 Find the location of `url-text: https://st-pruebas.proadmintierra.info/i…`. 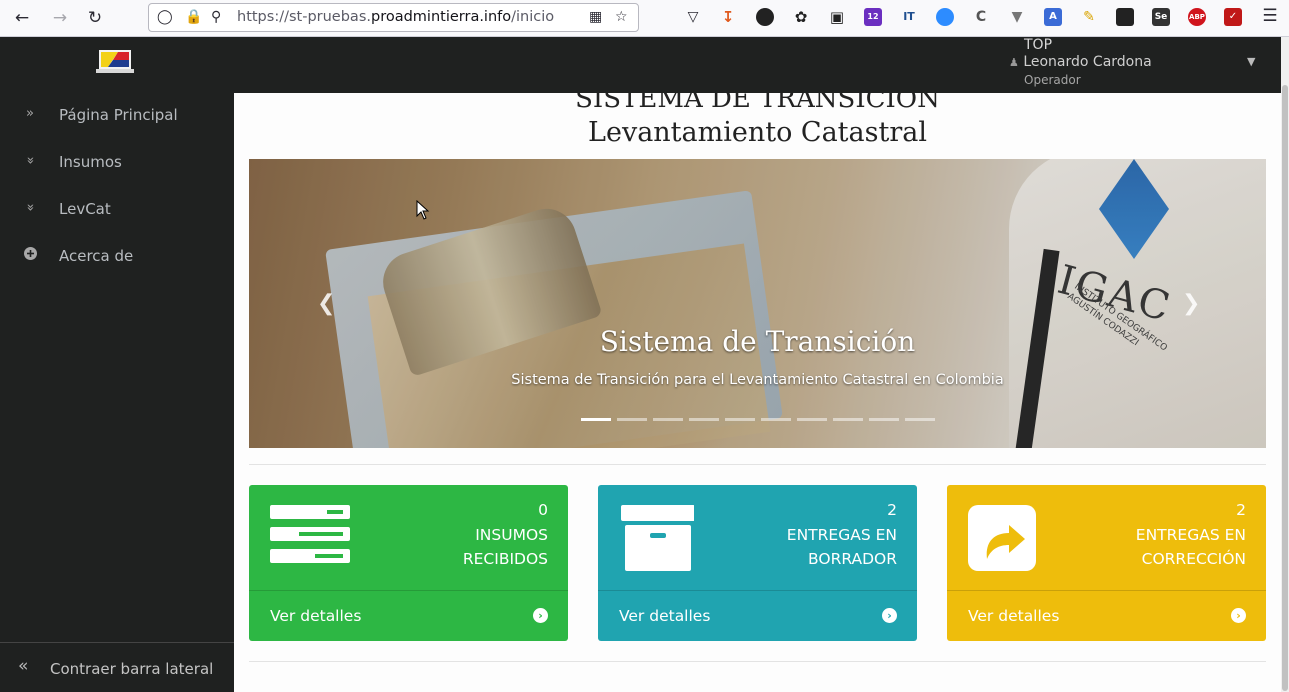

url-text: https://st-pruebas.proadmintierra.info/i… is located at coordinates (395, 17).